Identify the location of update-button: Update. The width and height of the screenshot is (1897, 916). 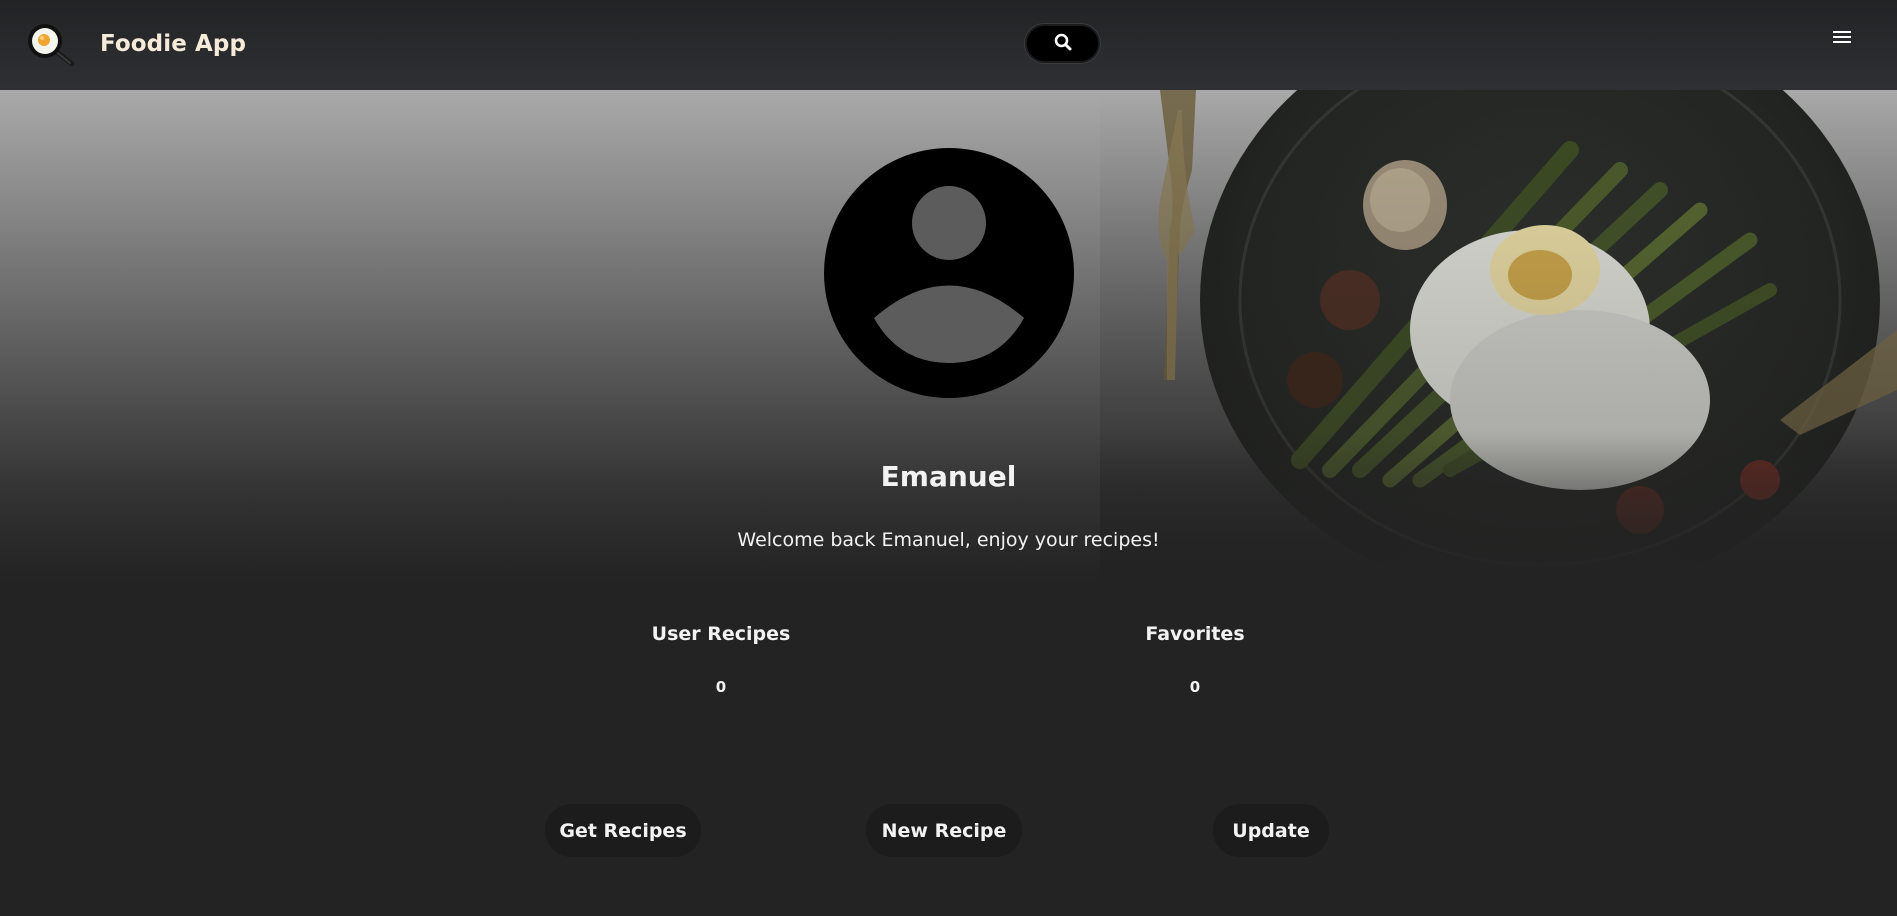
(1271, 830).